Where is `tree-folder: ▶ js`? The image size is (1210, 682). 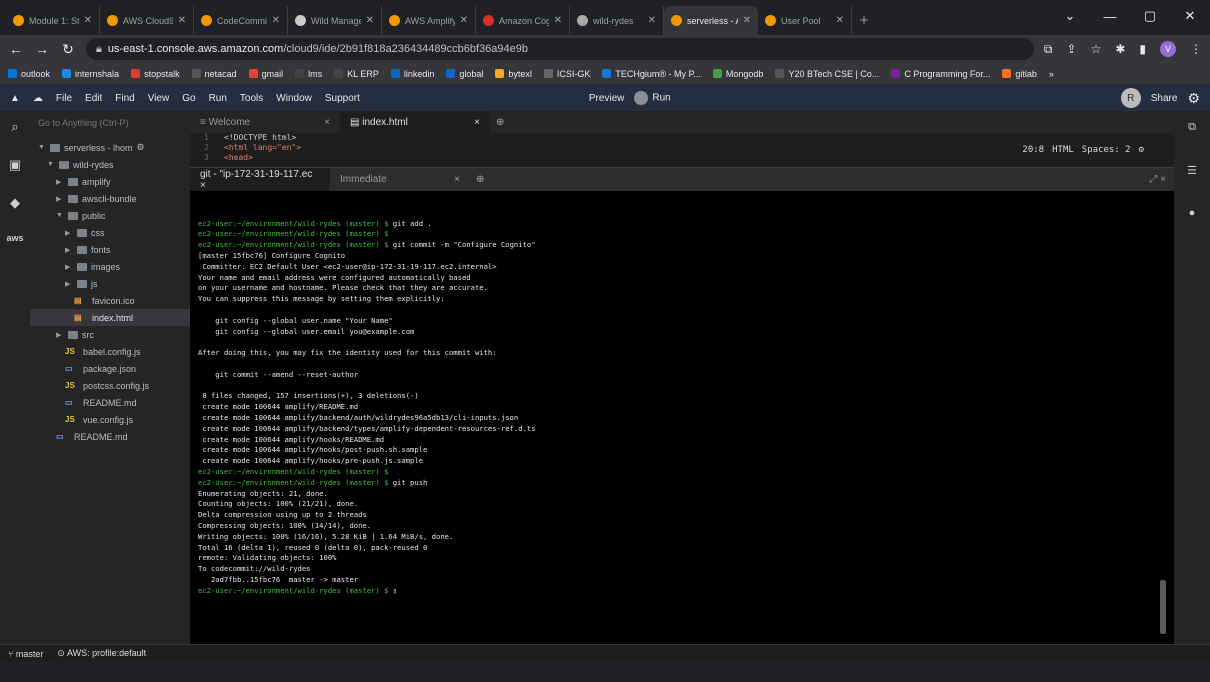
tree-folder: ▶ js is located at coordinates (110, 283).